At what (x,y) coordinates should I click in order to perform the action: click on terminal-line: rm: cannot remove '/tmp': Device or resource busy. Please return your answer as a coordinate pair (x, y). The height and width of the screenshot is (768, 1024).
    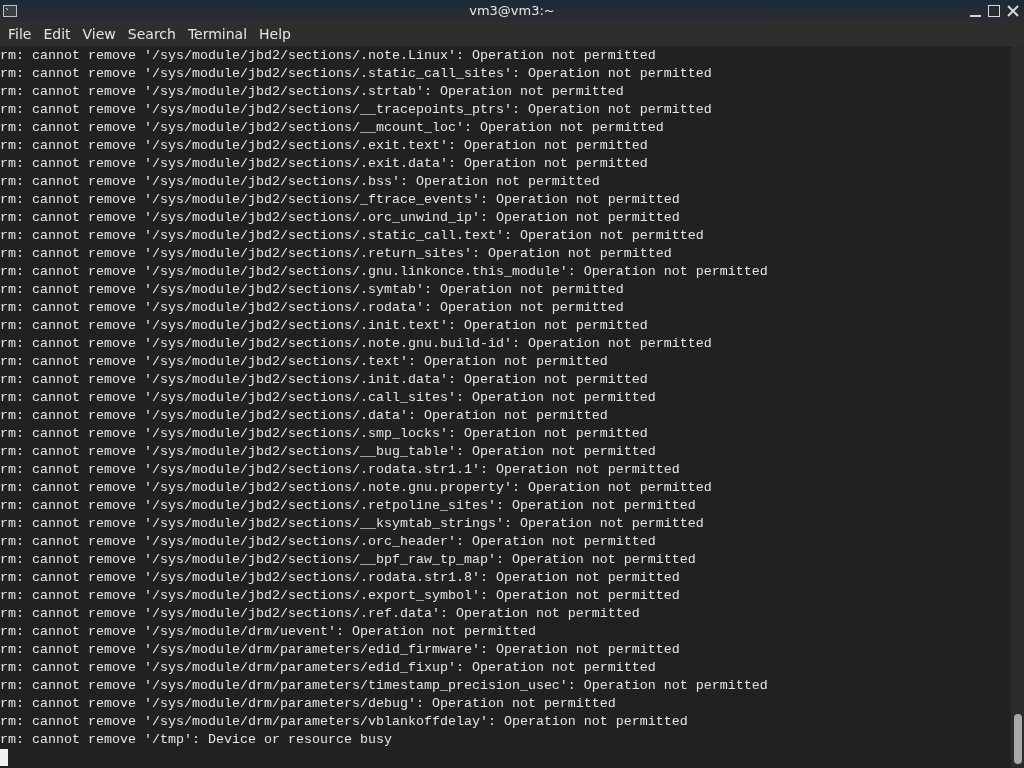
    Looking at the image, I should click on (196, 740).